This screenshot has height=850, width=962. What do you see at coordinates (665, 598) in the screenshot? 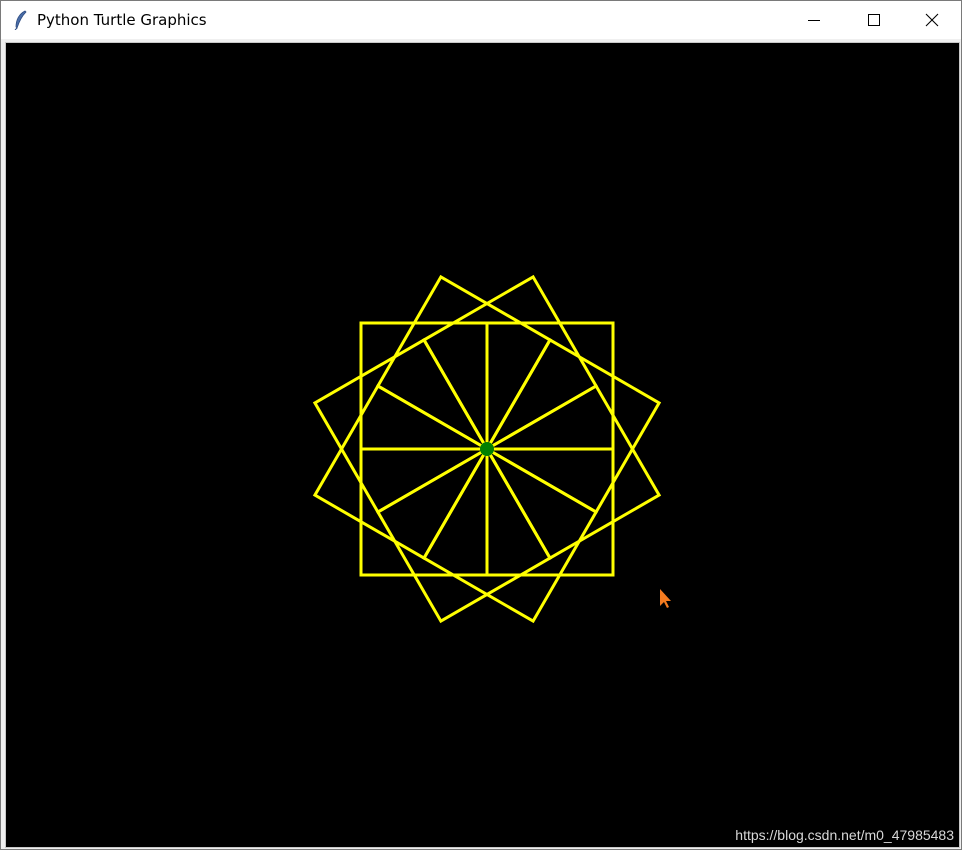
I see `mouse-cursor-icon` at bounding box center [665, 598].